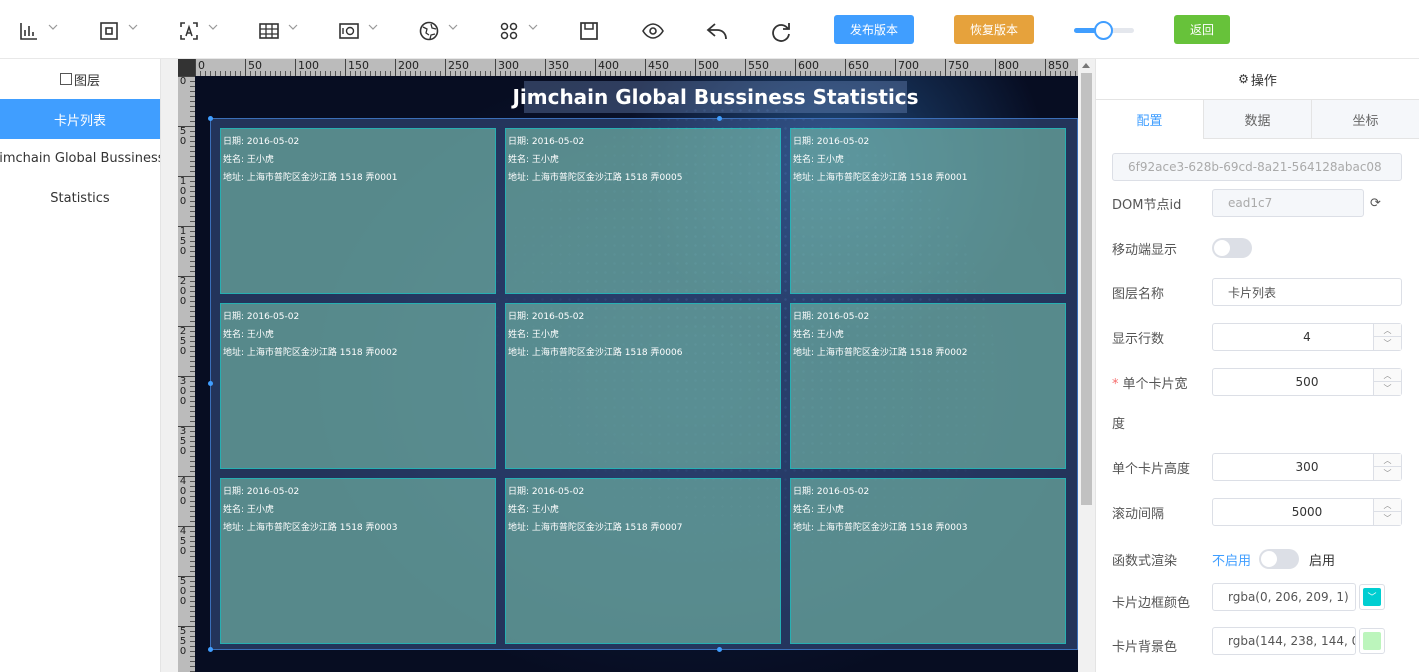 The height and width of the screenshot is (672, 1419). What do you see at coordinates (1222, 248) in the screenshot?
I see `switch-knob` at bounding box center [1222, 248].